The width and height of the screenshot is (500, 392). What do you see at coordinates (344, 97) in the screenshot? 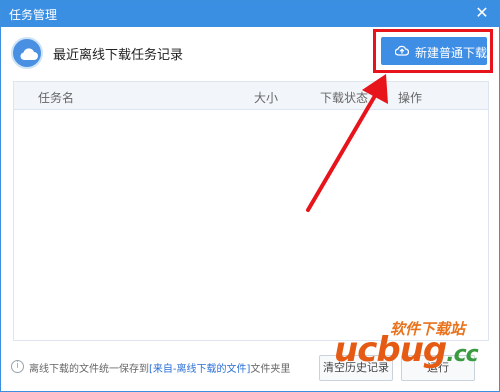
I see `column-header-status: 下载状态` at bounding box center [344, 97].